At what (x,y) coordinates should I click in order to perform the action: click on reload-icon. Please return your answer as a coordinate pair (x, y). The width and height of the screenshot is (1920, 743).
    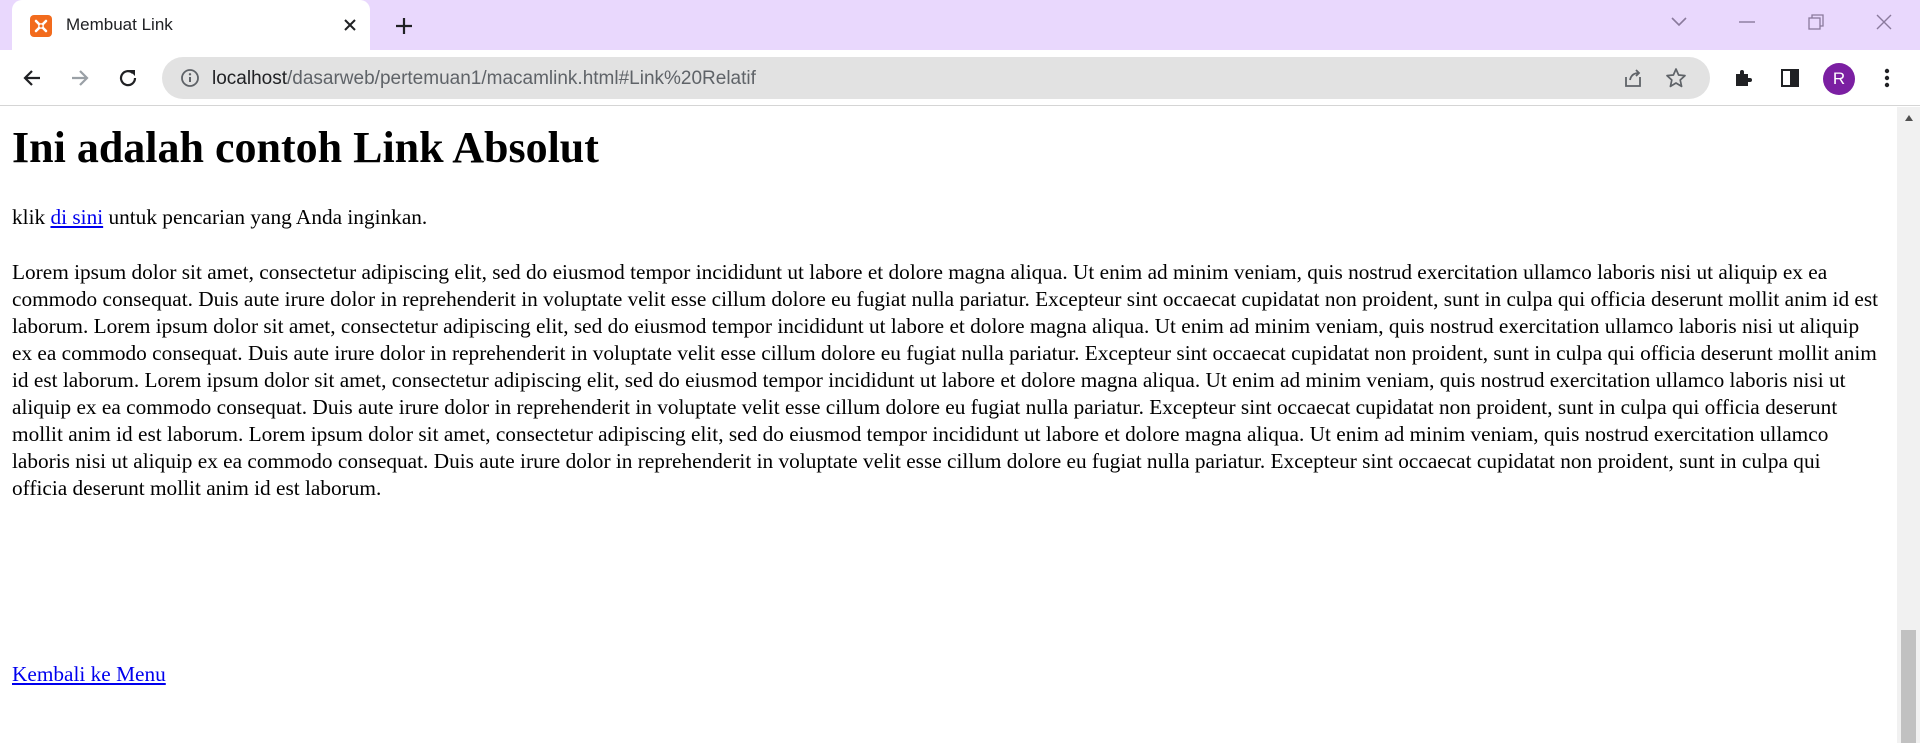
    Looking at the image, I should click on (128, 78).